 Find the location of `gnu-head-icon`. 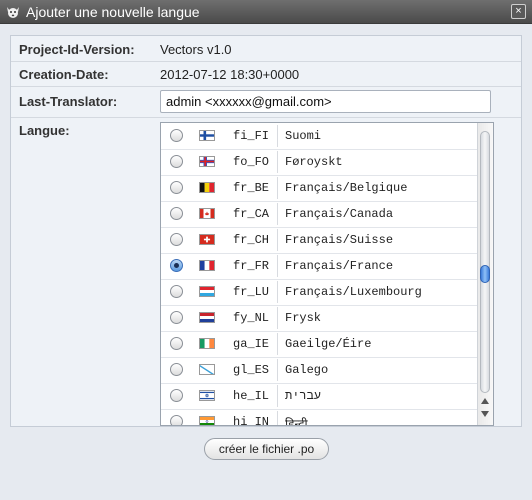

gnu-head-icon is located at coordinates (13, 12).